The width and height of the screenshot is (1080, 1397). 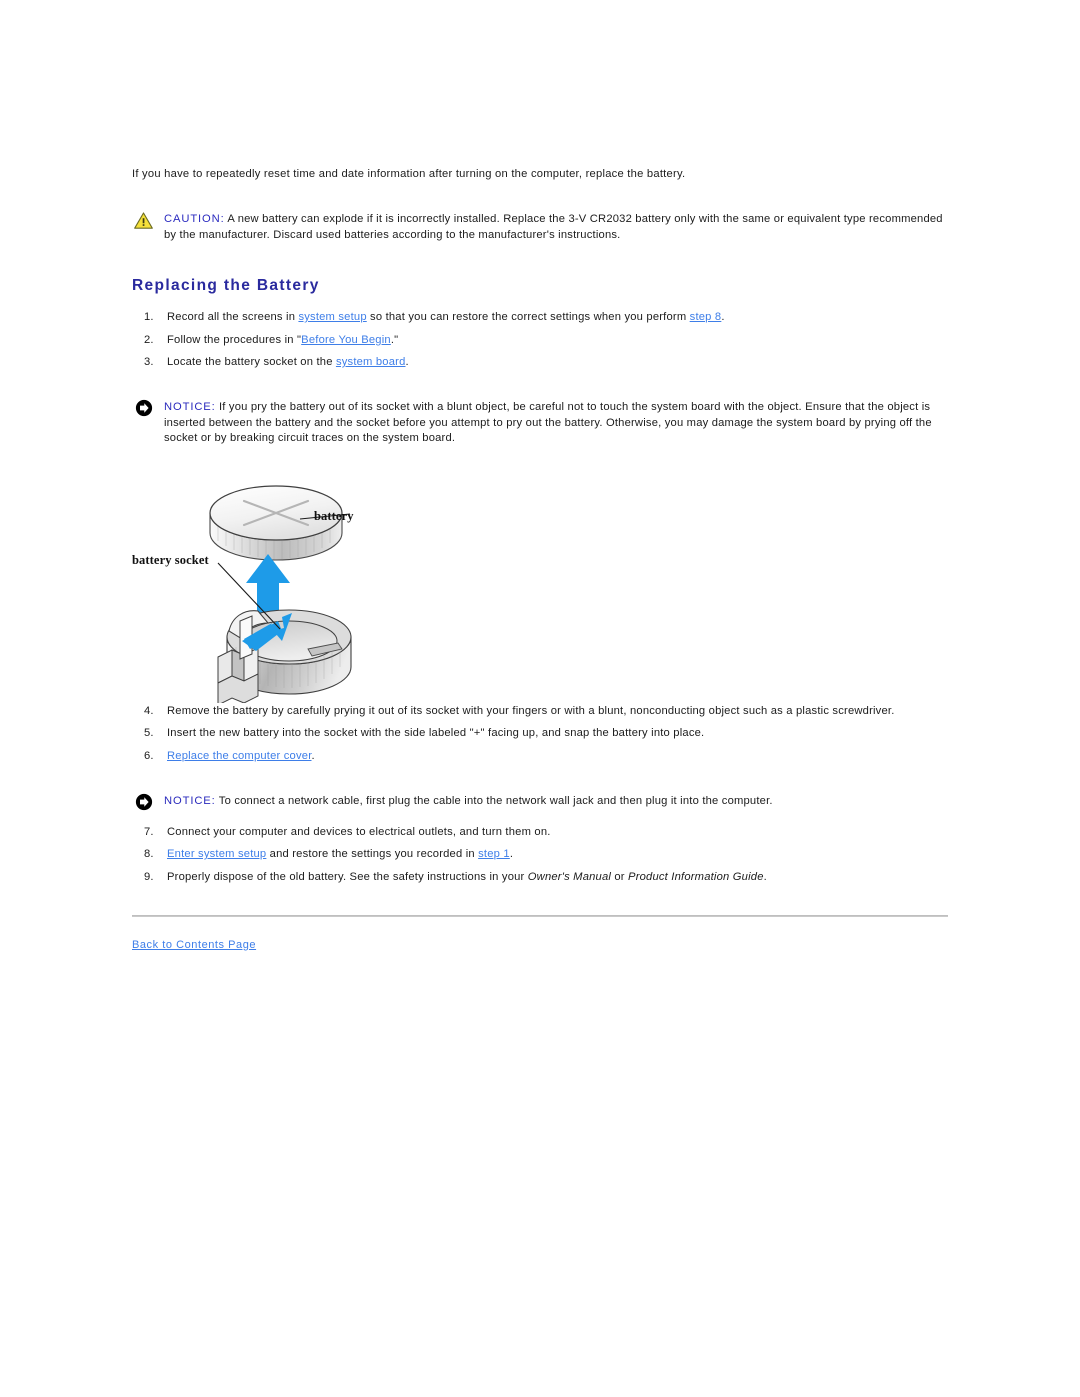 What do you see at coordinates (332, 317) in the screenshot?
I see `step-link: system setup` at bounding box center [332, 317].